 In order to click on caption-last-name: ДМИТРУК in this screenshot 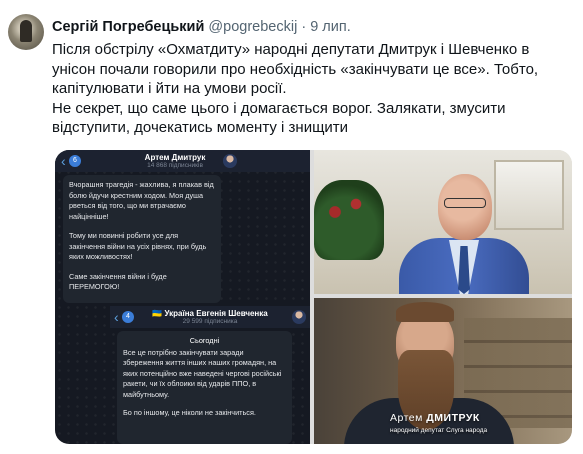, I will do `click(453, 418)`.